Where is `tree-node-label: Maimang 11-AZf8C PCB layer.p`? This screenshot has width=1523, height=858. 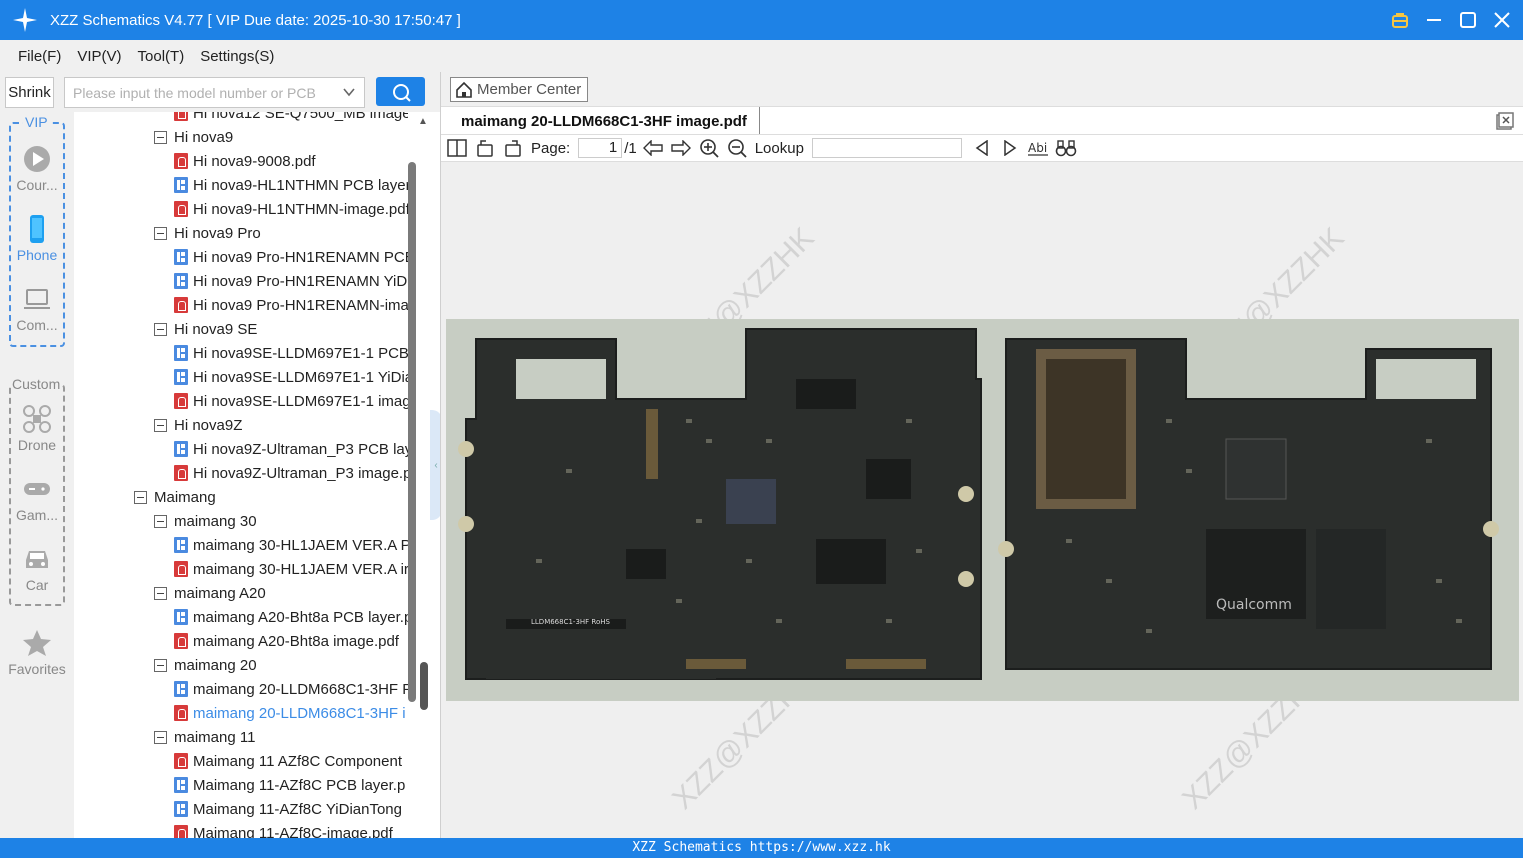
tree-node-label: Maimang 11-AZf8C PCB layer.p is located at coordinates (299, 785).